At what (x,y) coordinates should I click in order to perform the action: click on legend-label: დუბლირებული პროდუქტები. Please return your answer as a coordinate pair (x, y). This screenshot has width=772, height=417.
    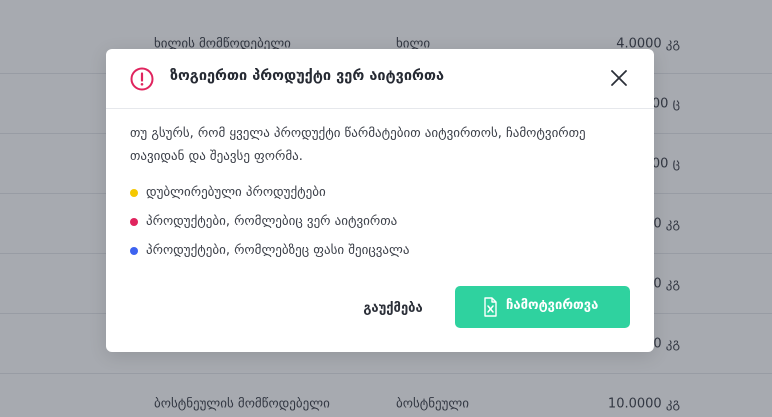
    Looking at the image, I should click on (236, 192).